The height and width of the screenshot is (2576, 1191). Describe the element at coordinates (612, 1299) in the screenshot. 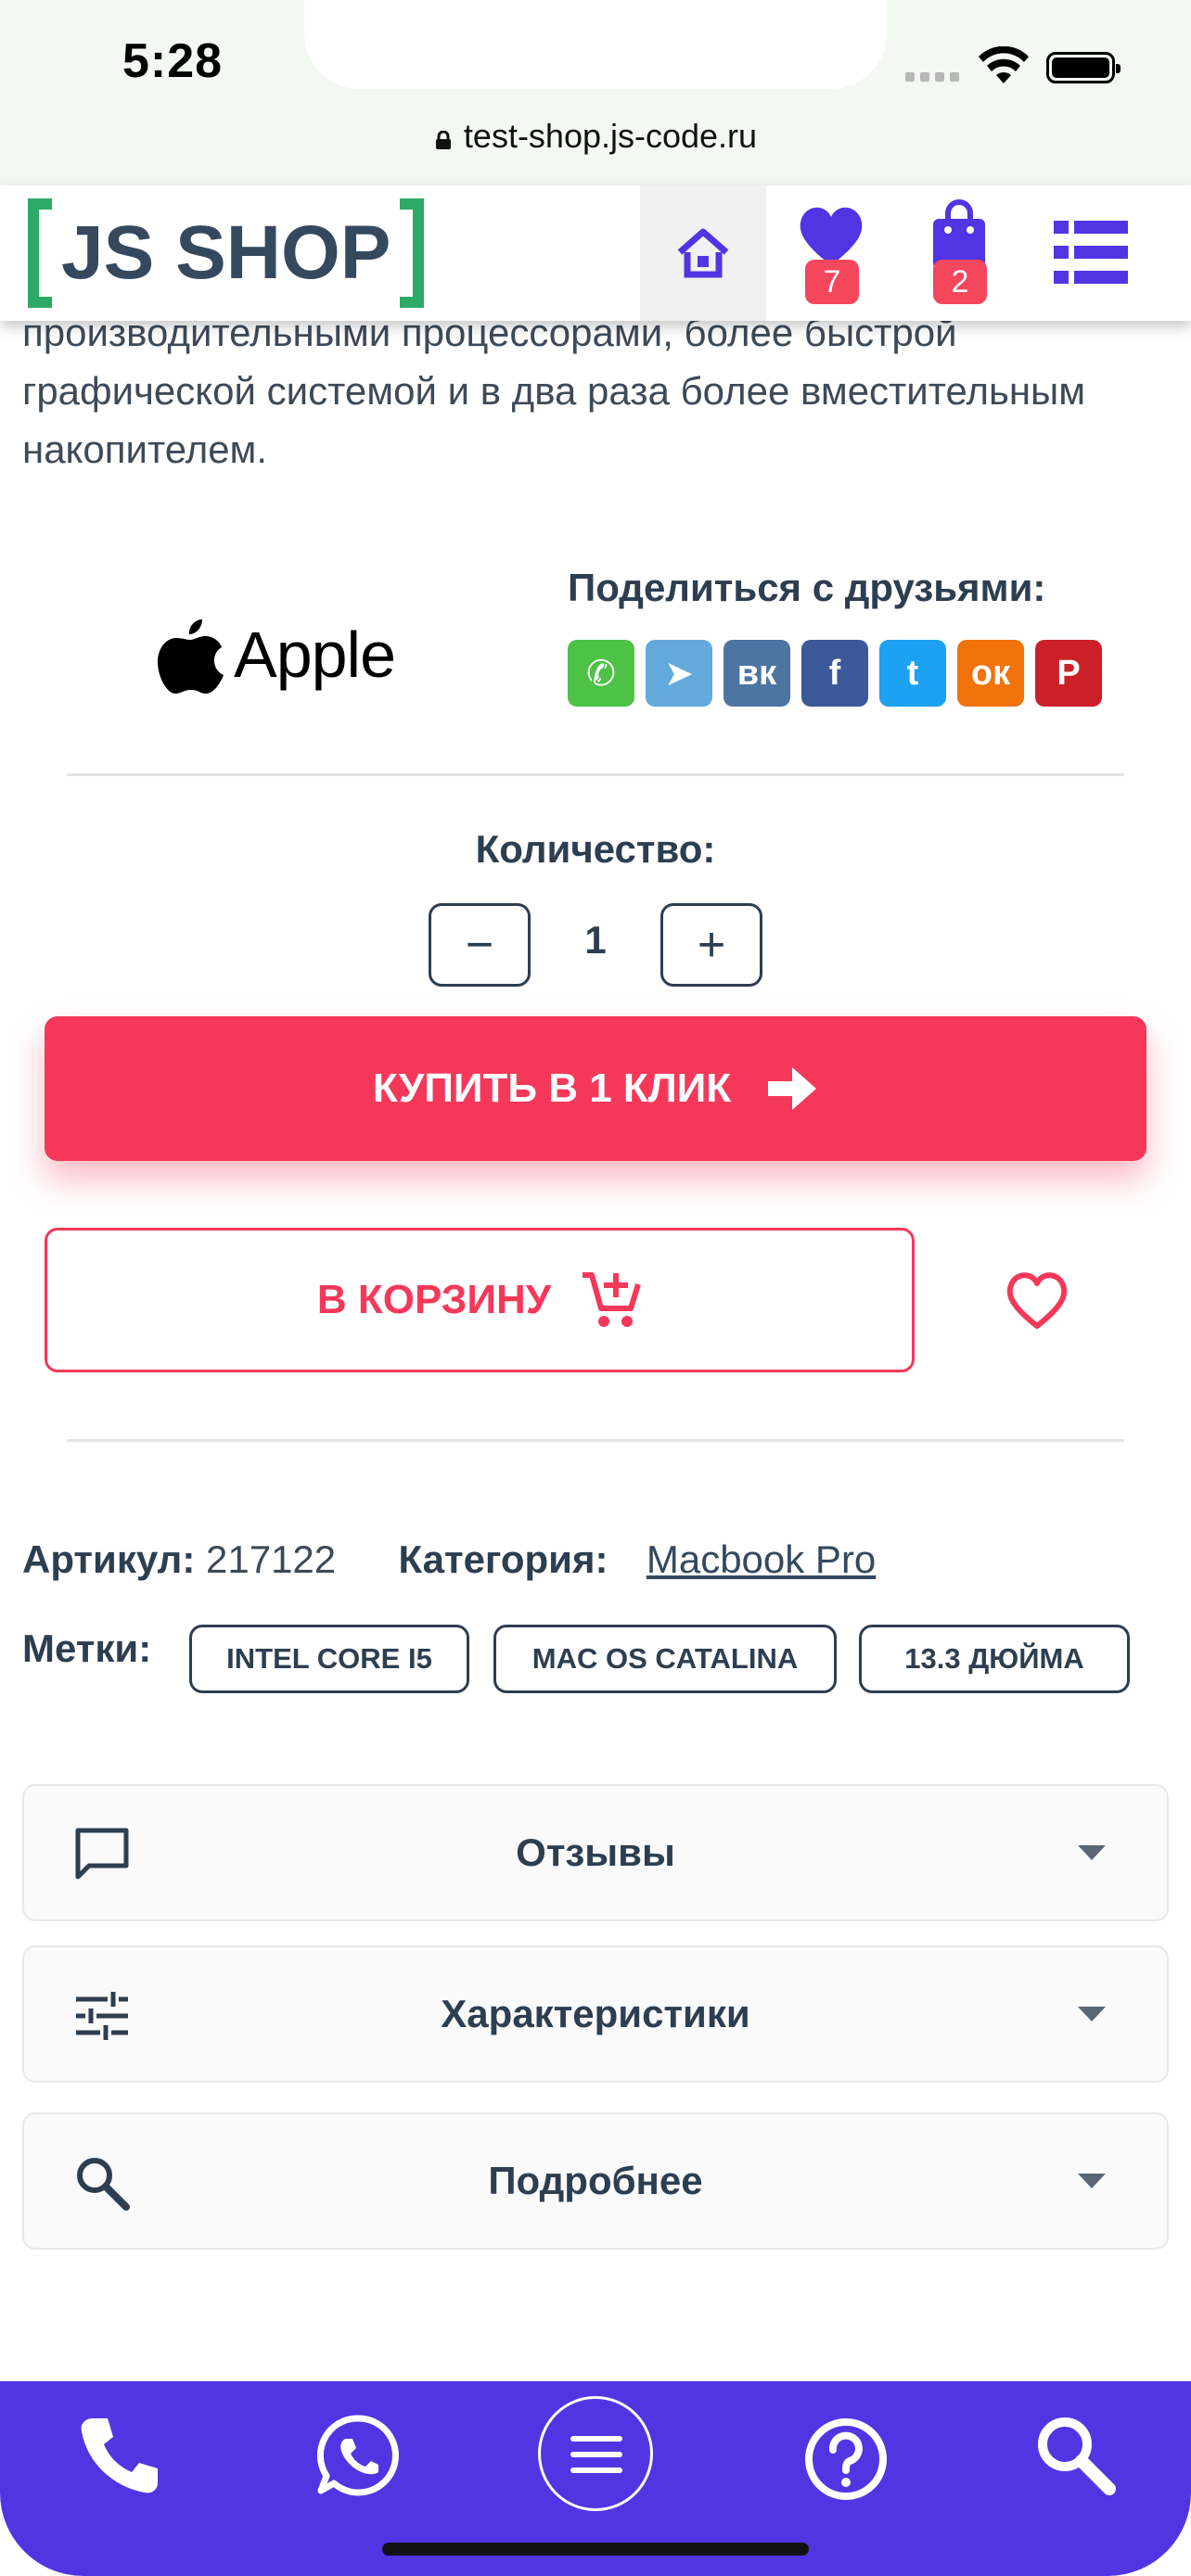

I see `cart-add-icon` at that location.